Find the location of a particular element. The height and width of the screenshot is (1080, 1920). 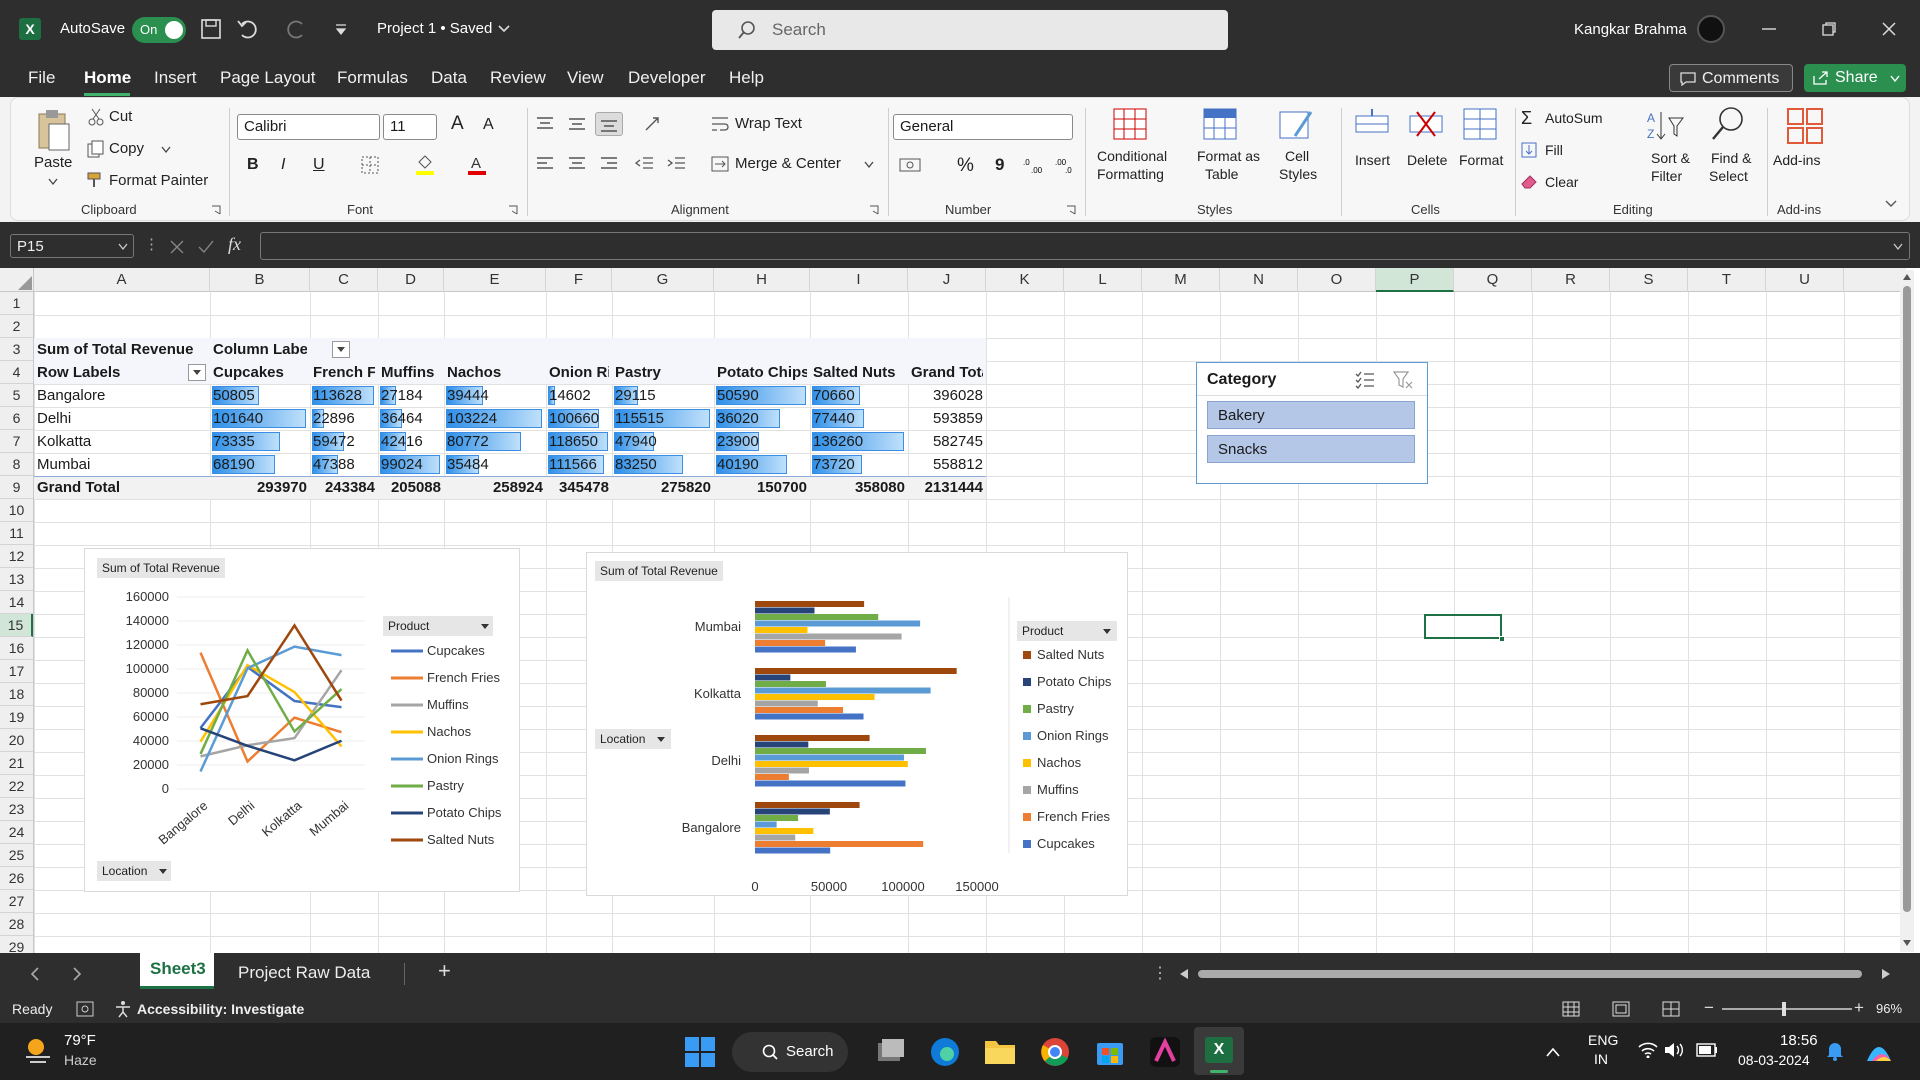

pivot-value-cell: 558812 is located at coordinates (947, 464).